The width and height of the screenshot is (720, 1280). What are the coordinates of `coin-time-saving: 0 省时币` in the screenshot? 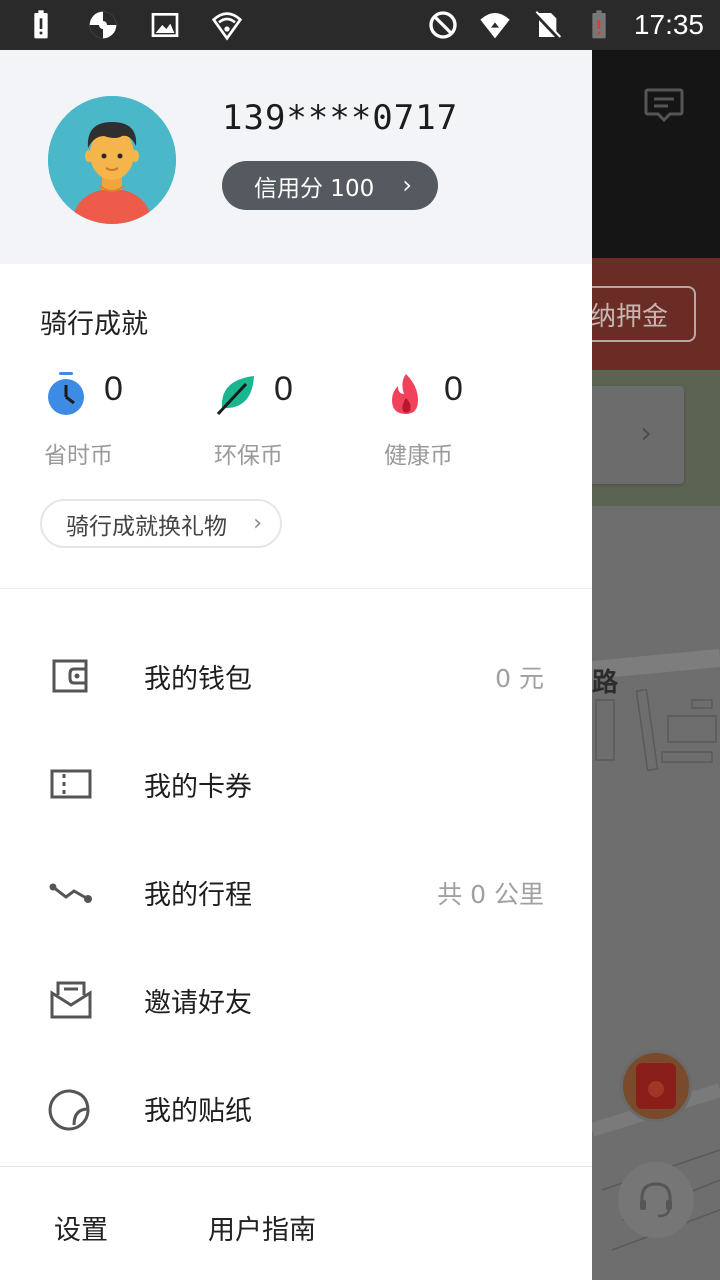 It's located at (124, 418).